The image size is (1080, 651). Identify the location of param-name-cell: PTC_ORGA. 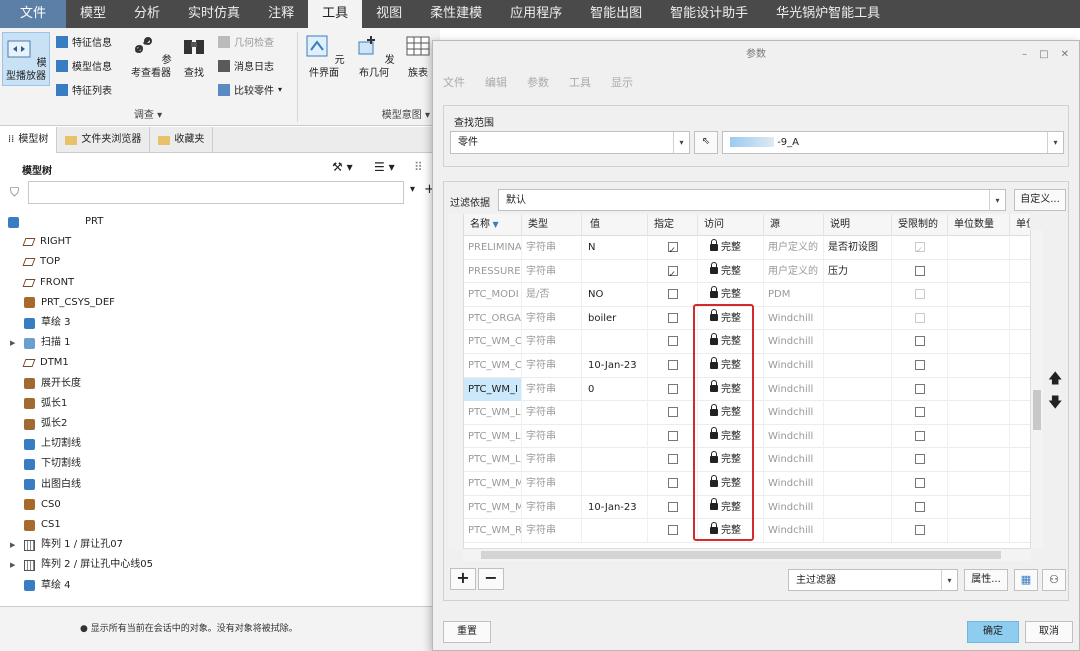
(493, 318).